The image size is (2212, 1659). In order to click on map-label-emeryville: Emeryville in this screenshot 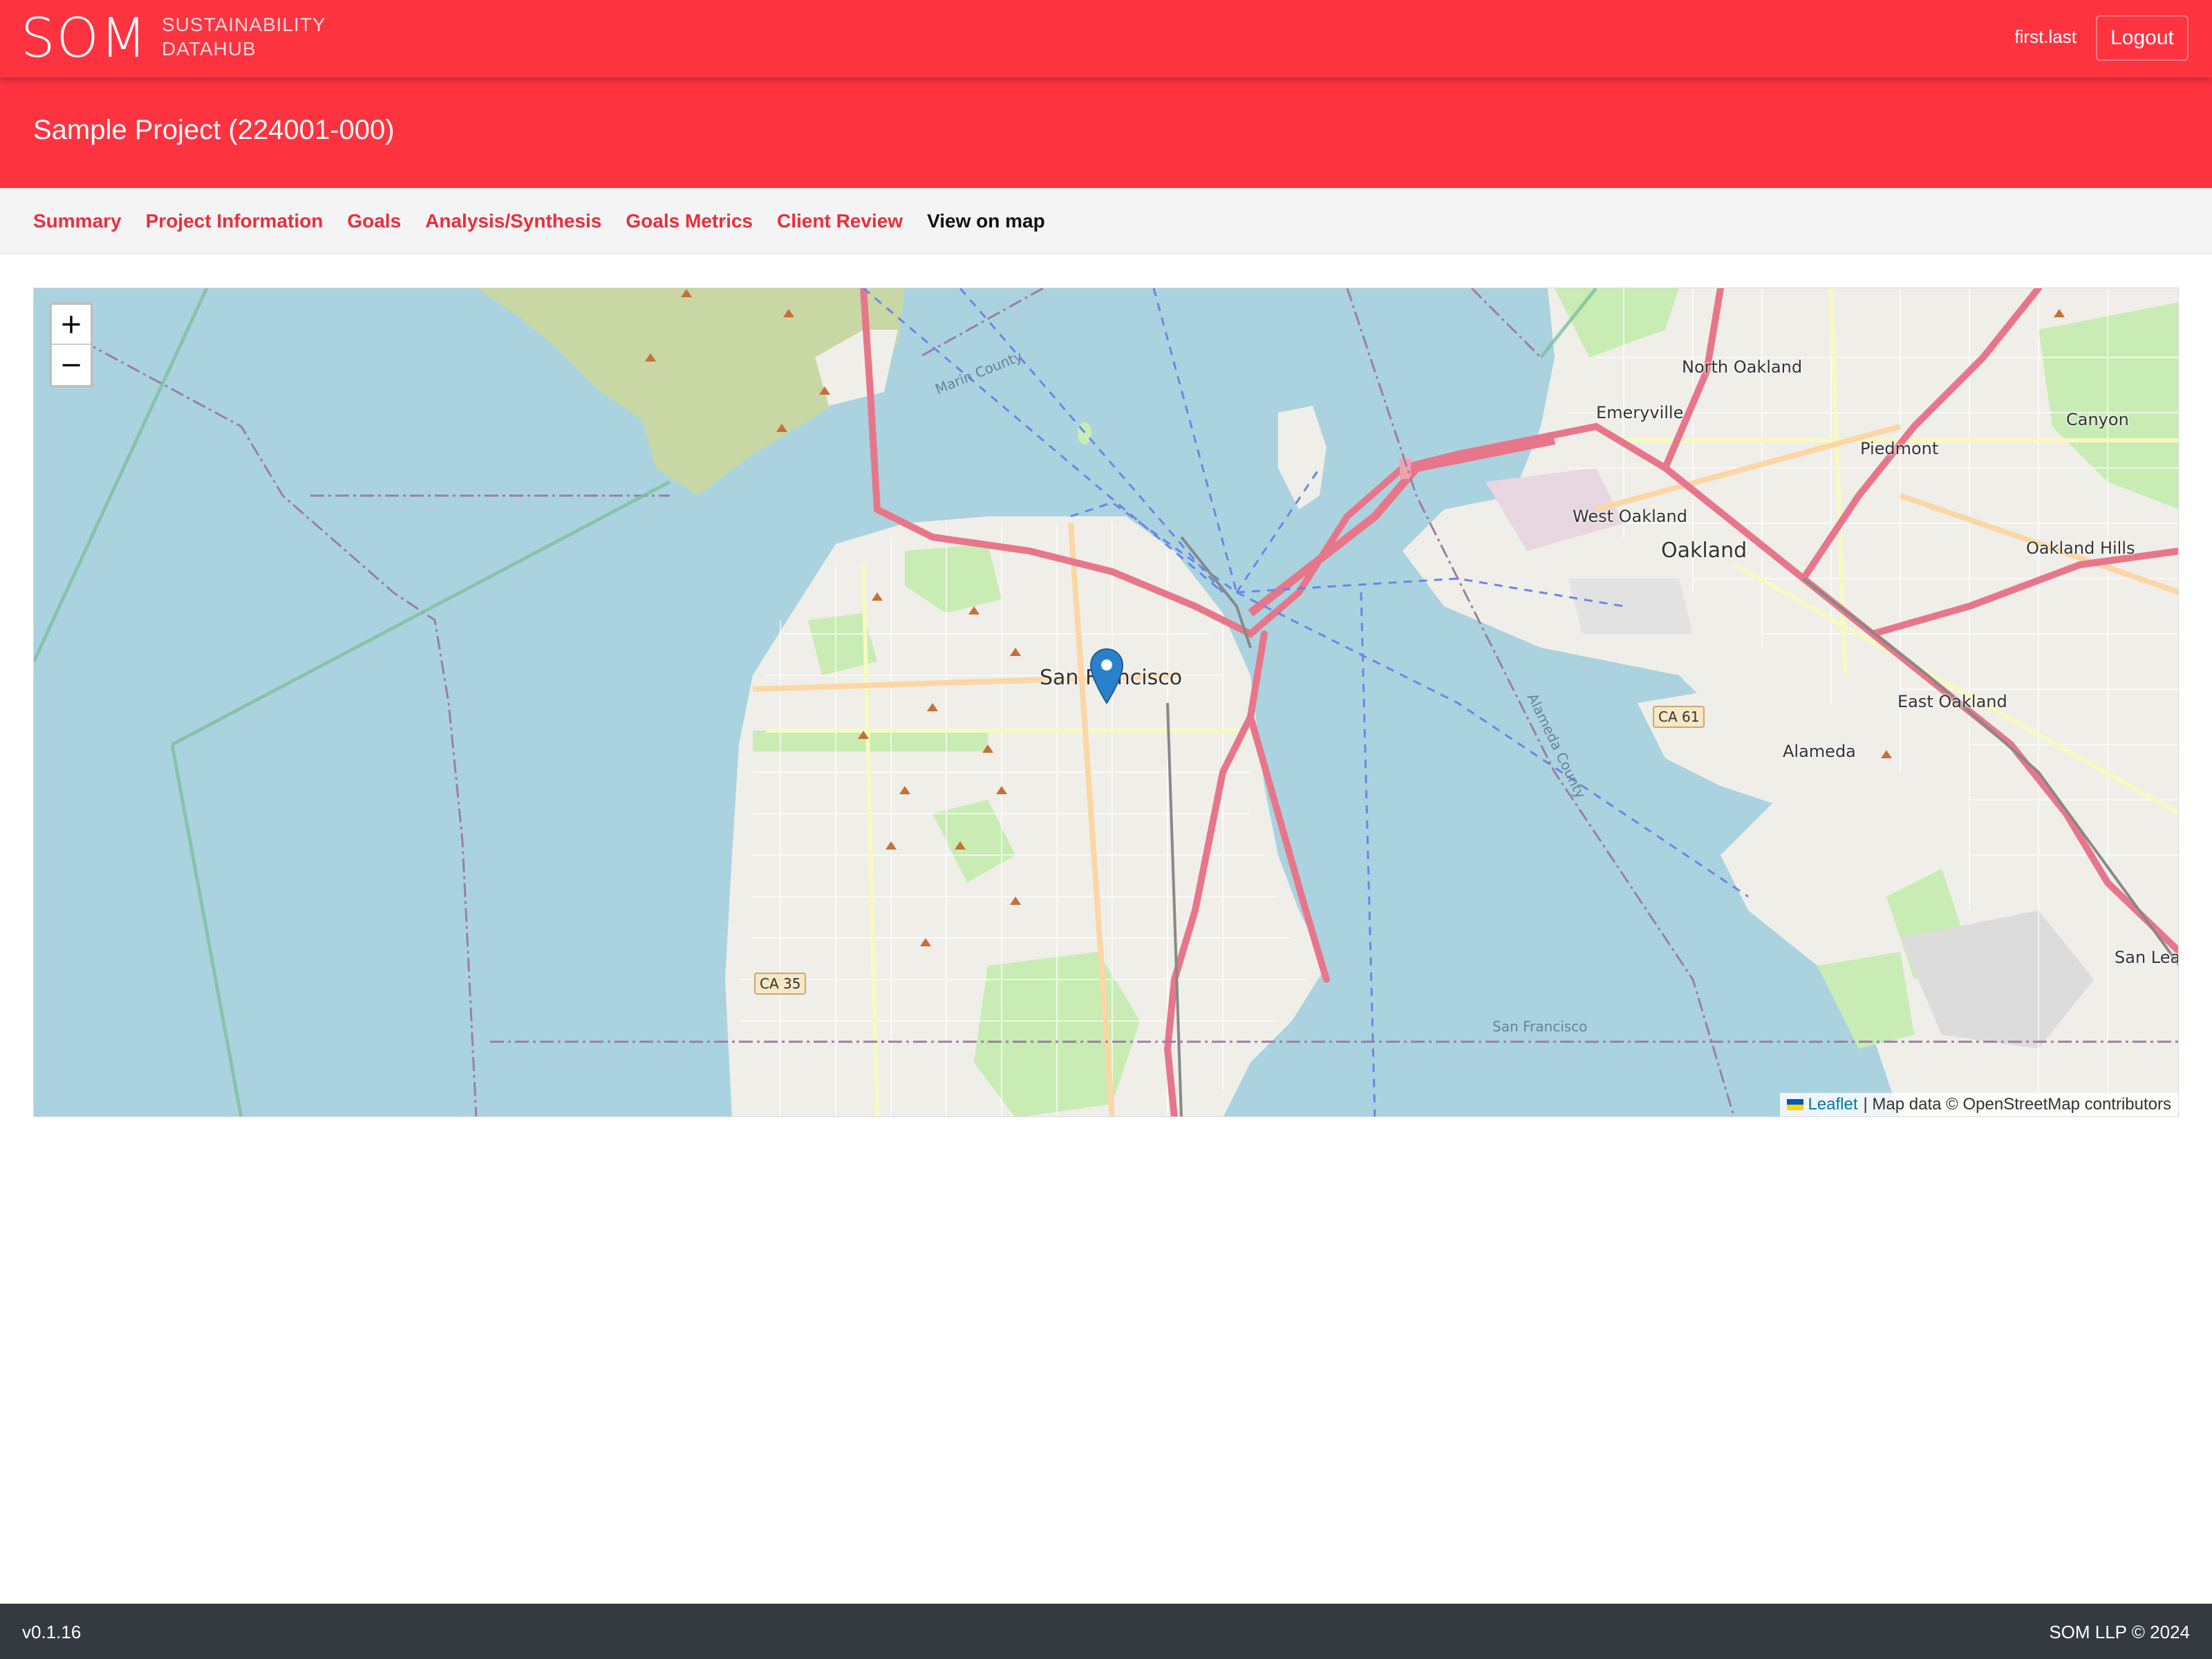, I will do `click(1640, 412)`.